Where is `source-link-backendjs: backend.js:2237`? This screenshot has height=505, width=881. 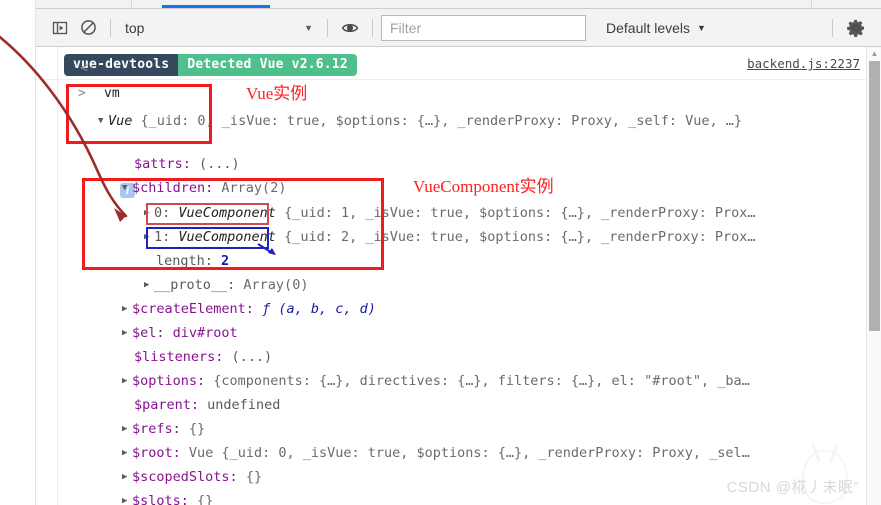
source-link-backendjs: backend.js:2237 is located at coordinates (803, 64).